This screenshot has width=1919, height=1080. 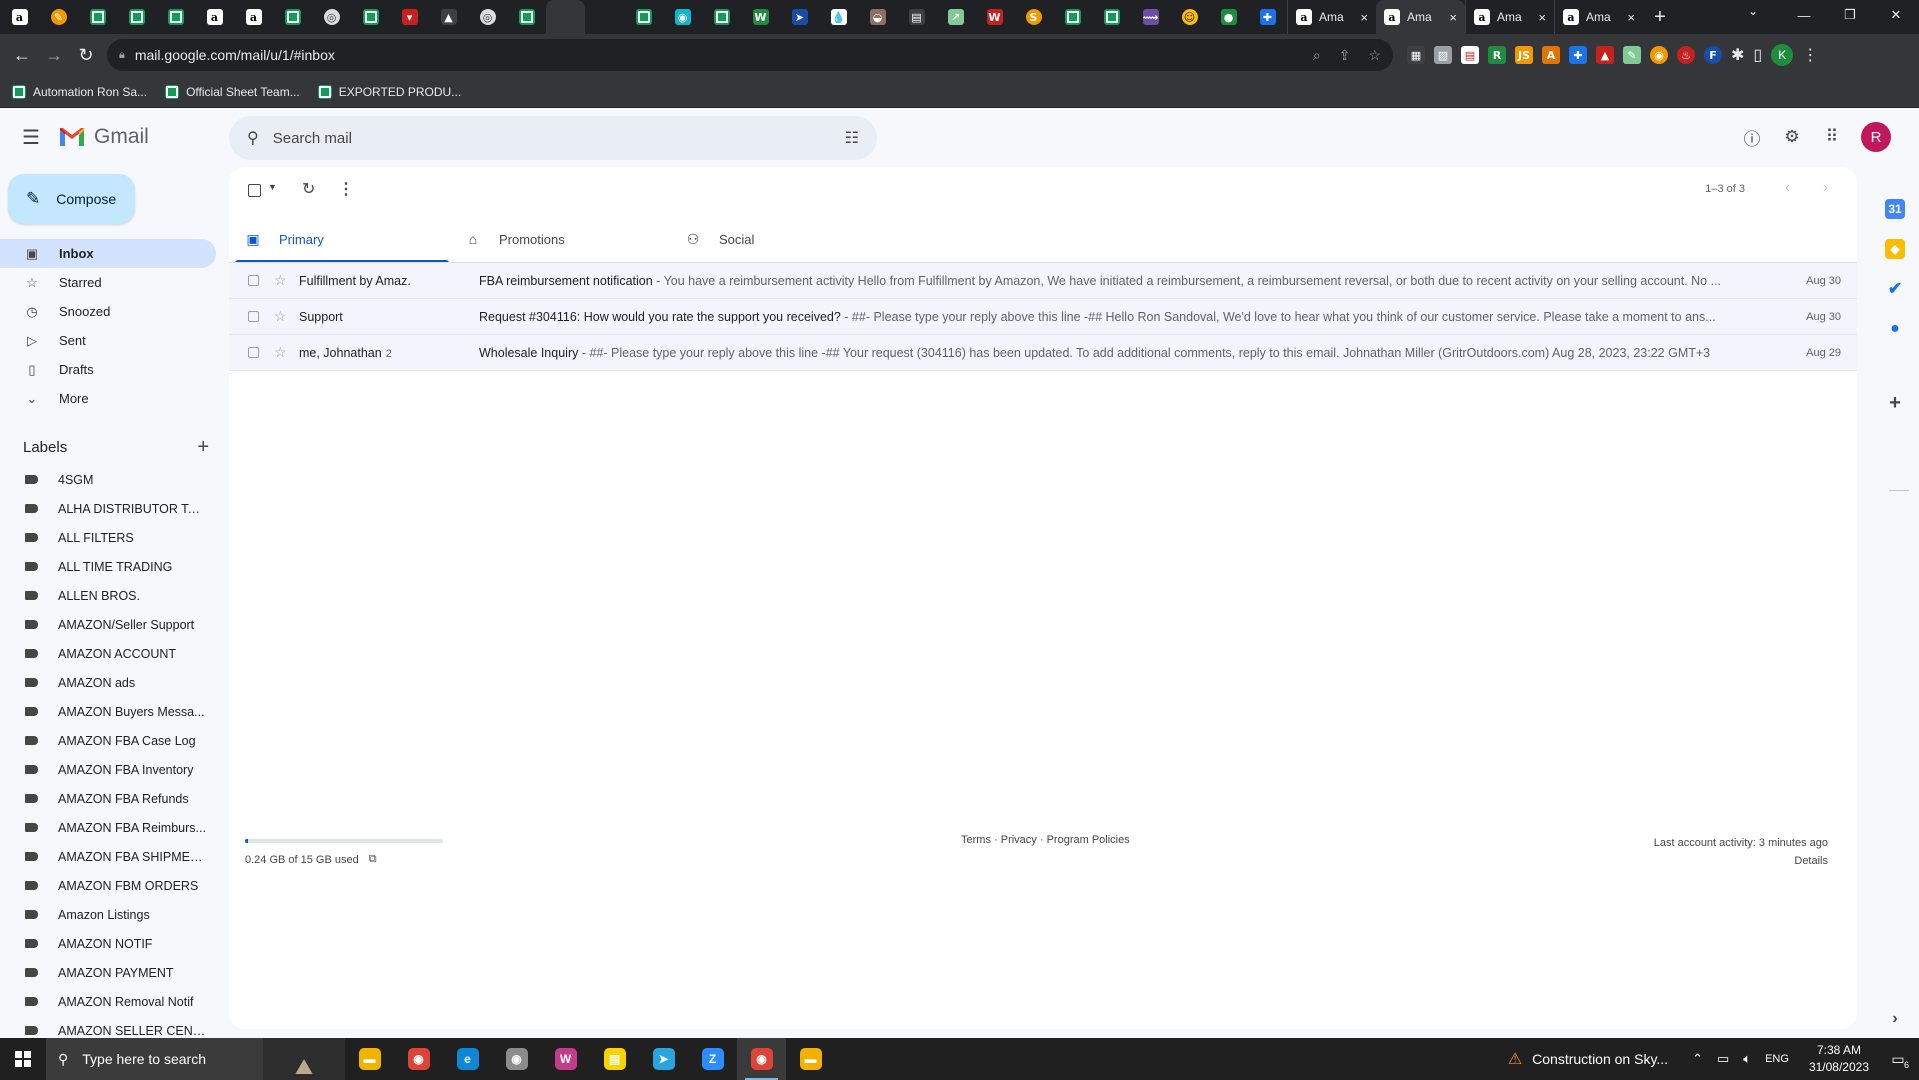 What do you see at coordinates (108, 740) in the screenshot?
I see `label-item: AMAZON FBA Case Log` at bounding box center [108, 740].